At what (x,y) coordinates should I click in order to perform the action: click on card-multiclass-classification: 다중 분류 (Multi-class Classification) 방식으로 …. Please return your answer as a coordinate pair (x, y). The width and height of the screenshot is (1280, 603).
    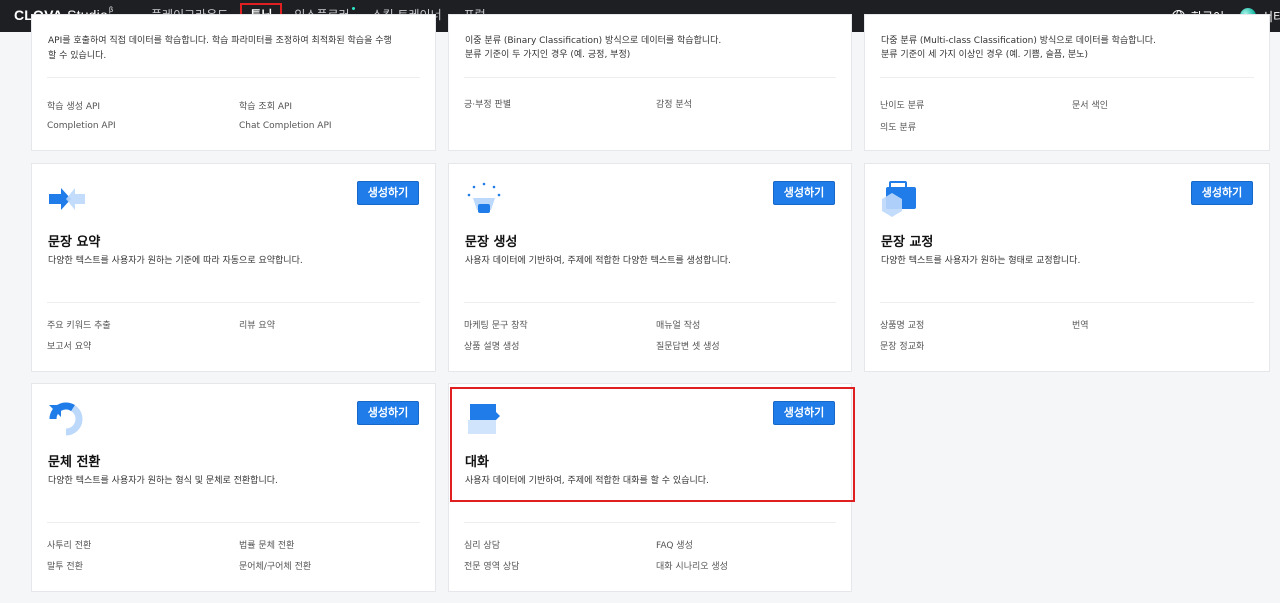
    Looking at the image, I should click on (1067, 82).